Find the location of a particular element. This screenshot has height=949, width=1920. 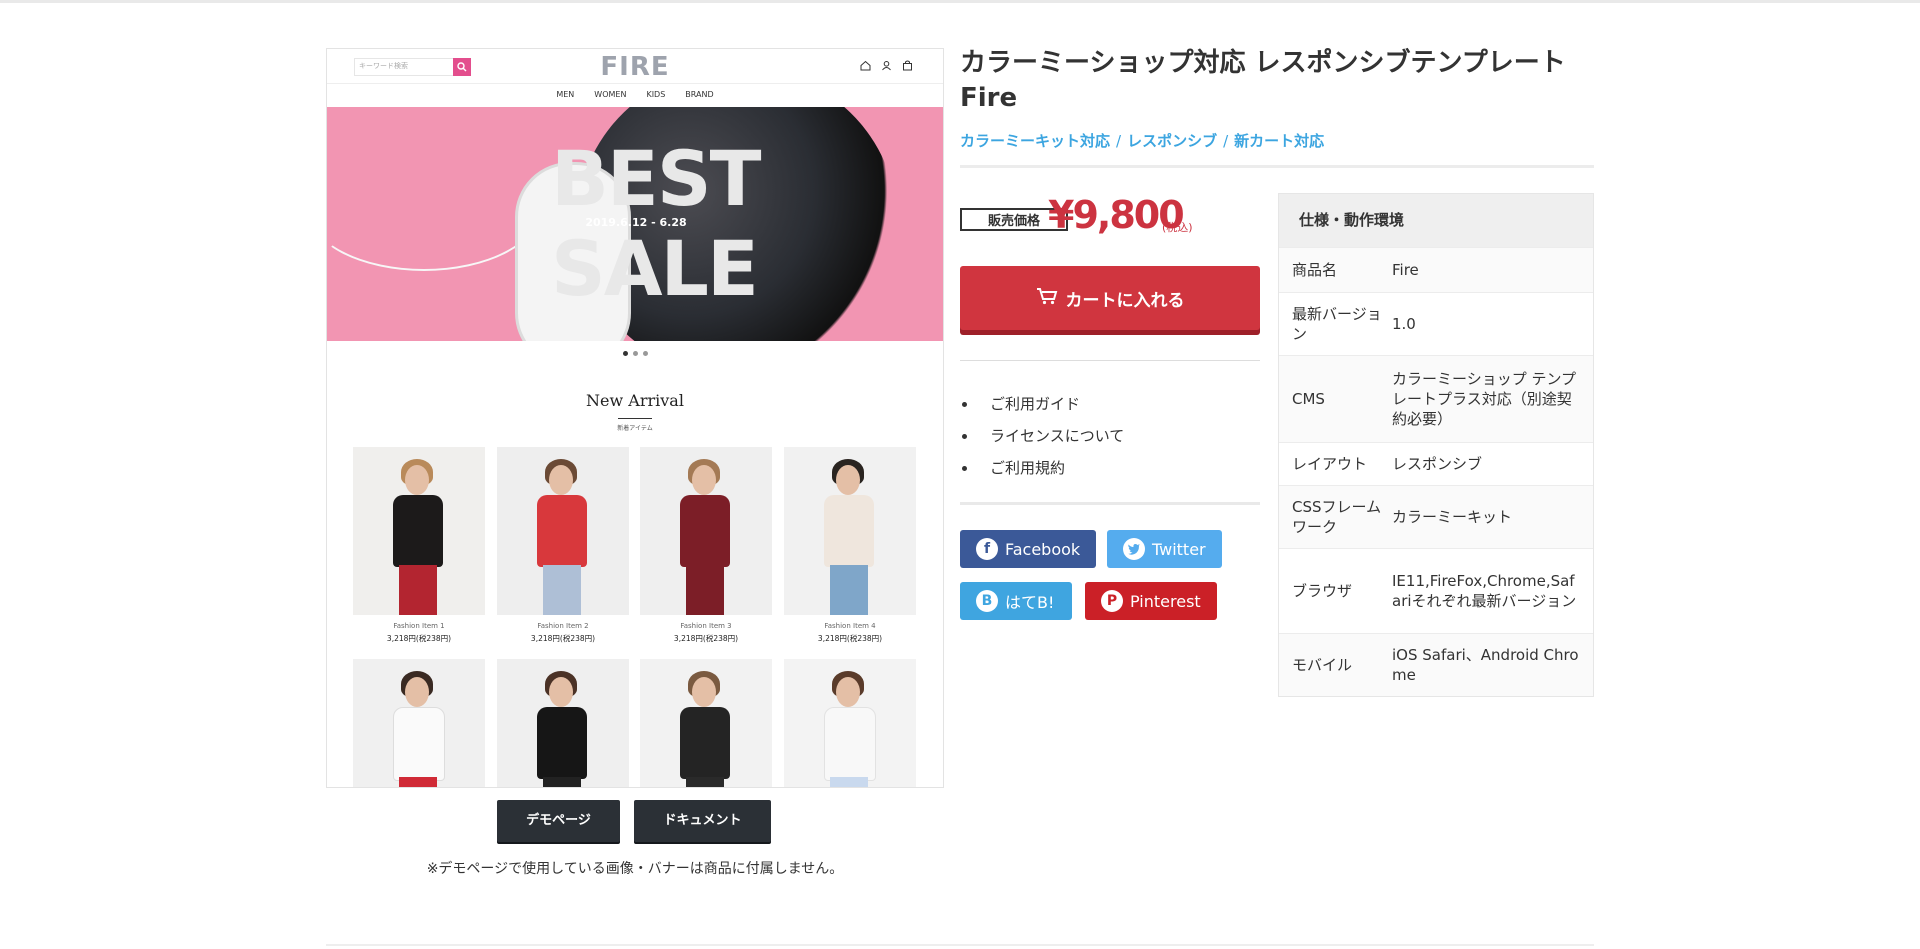

spec-value: Fire is located at coordinates (1405, 270).